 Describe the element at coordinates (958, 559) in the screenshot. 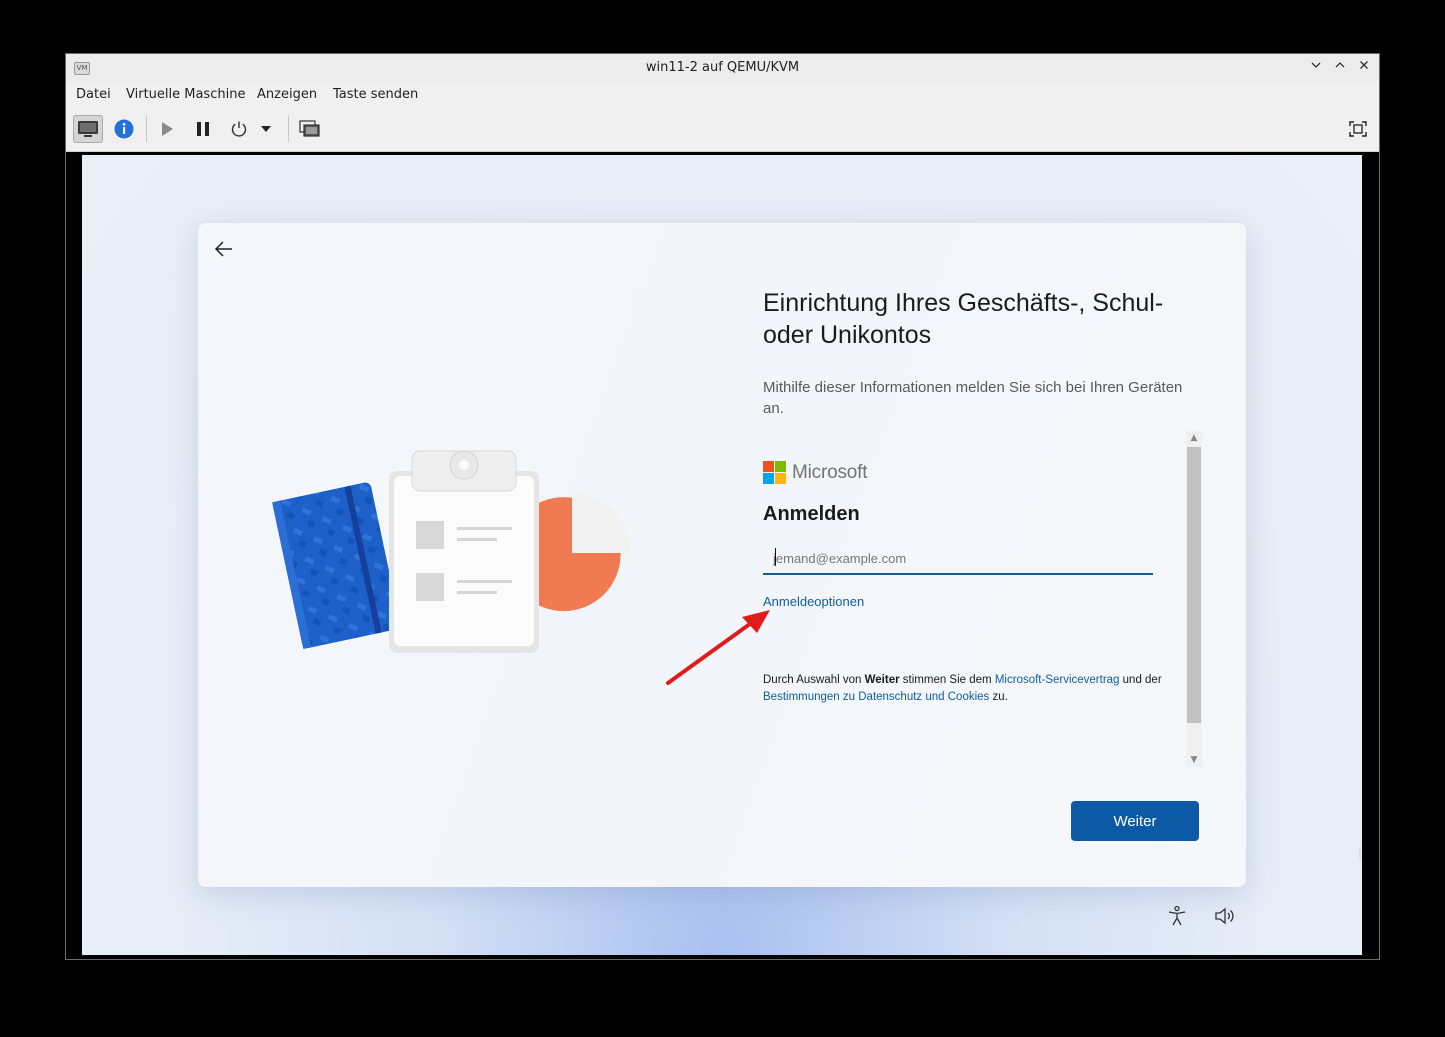

I see `email-input` at that location.